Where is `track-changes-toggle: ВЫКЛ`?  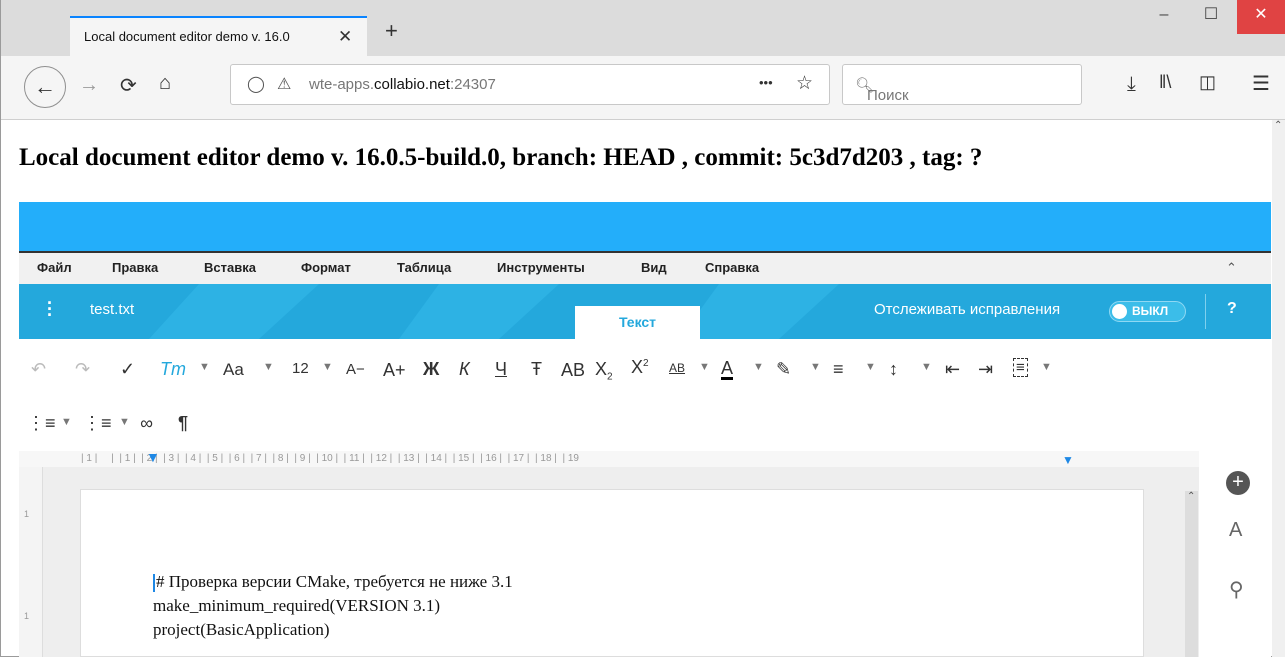
track-changes-toggle: ВЫКЛ is located at coordinates (1147, 311).